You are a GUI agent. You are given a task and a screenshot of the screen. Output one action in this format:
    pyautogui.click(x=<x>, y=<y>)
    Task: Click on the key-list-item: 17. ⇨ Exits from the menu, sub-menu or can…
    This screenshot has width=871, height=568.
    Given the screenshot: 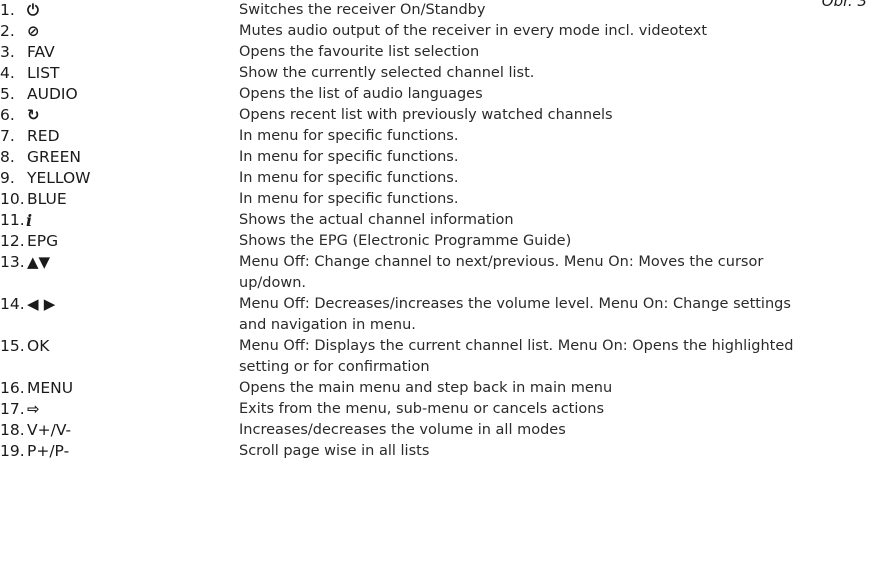 What is the action you would take?
    pyautogui.click(x=435, y=409)
    